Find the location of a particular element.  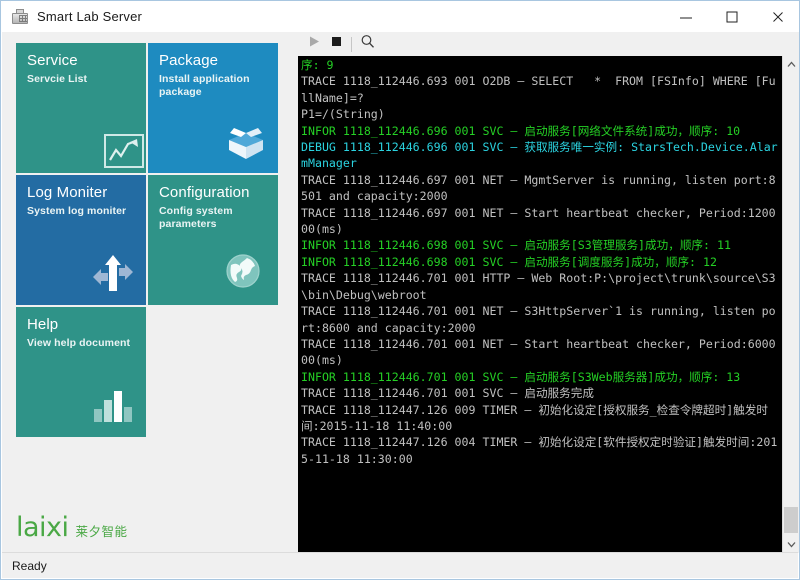

tile-title: Service is located at coordinates (52, 60).